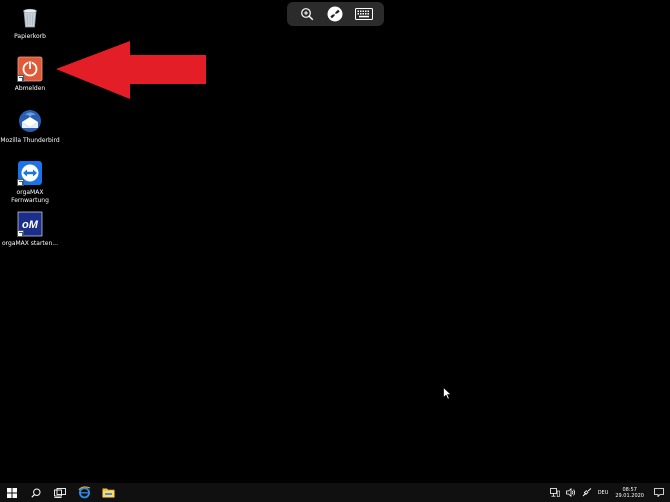 The image size is (670, 502). What do you see at coordinates (30, 88) in the screenshot?
I see `desktop-icon-label: Abmelden` at bounding box center [30, 88].